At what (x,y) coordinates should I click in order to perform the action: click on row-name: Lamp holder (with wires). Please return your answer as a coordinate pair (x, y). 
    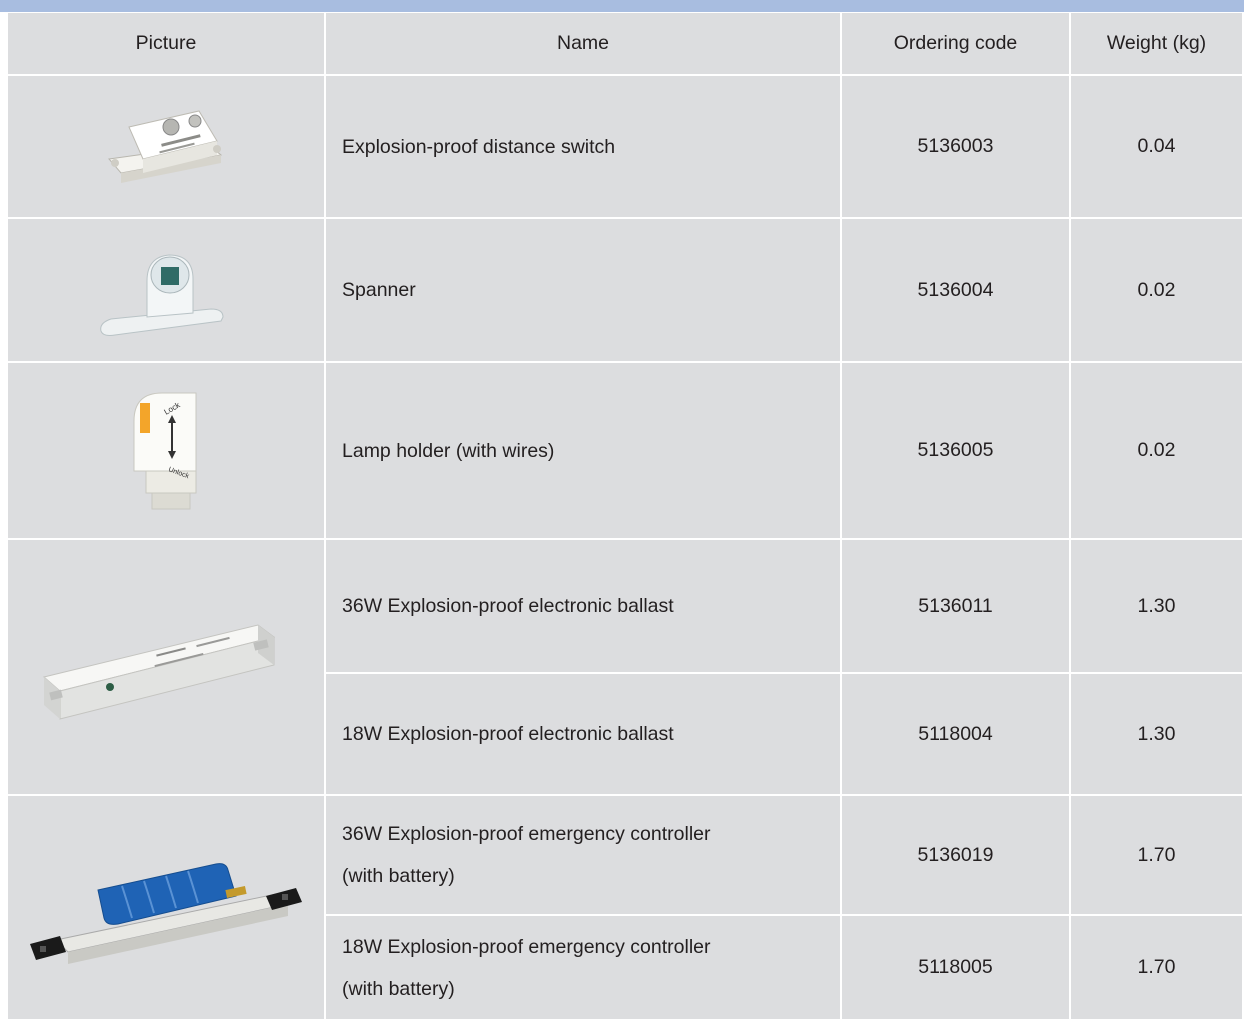
    Looking at the image, I should click on (583, 450).